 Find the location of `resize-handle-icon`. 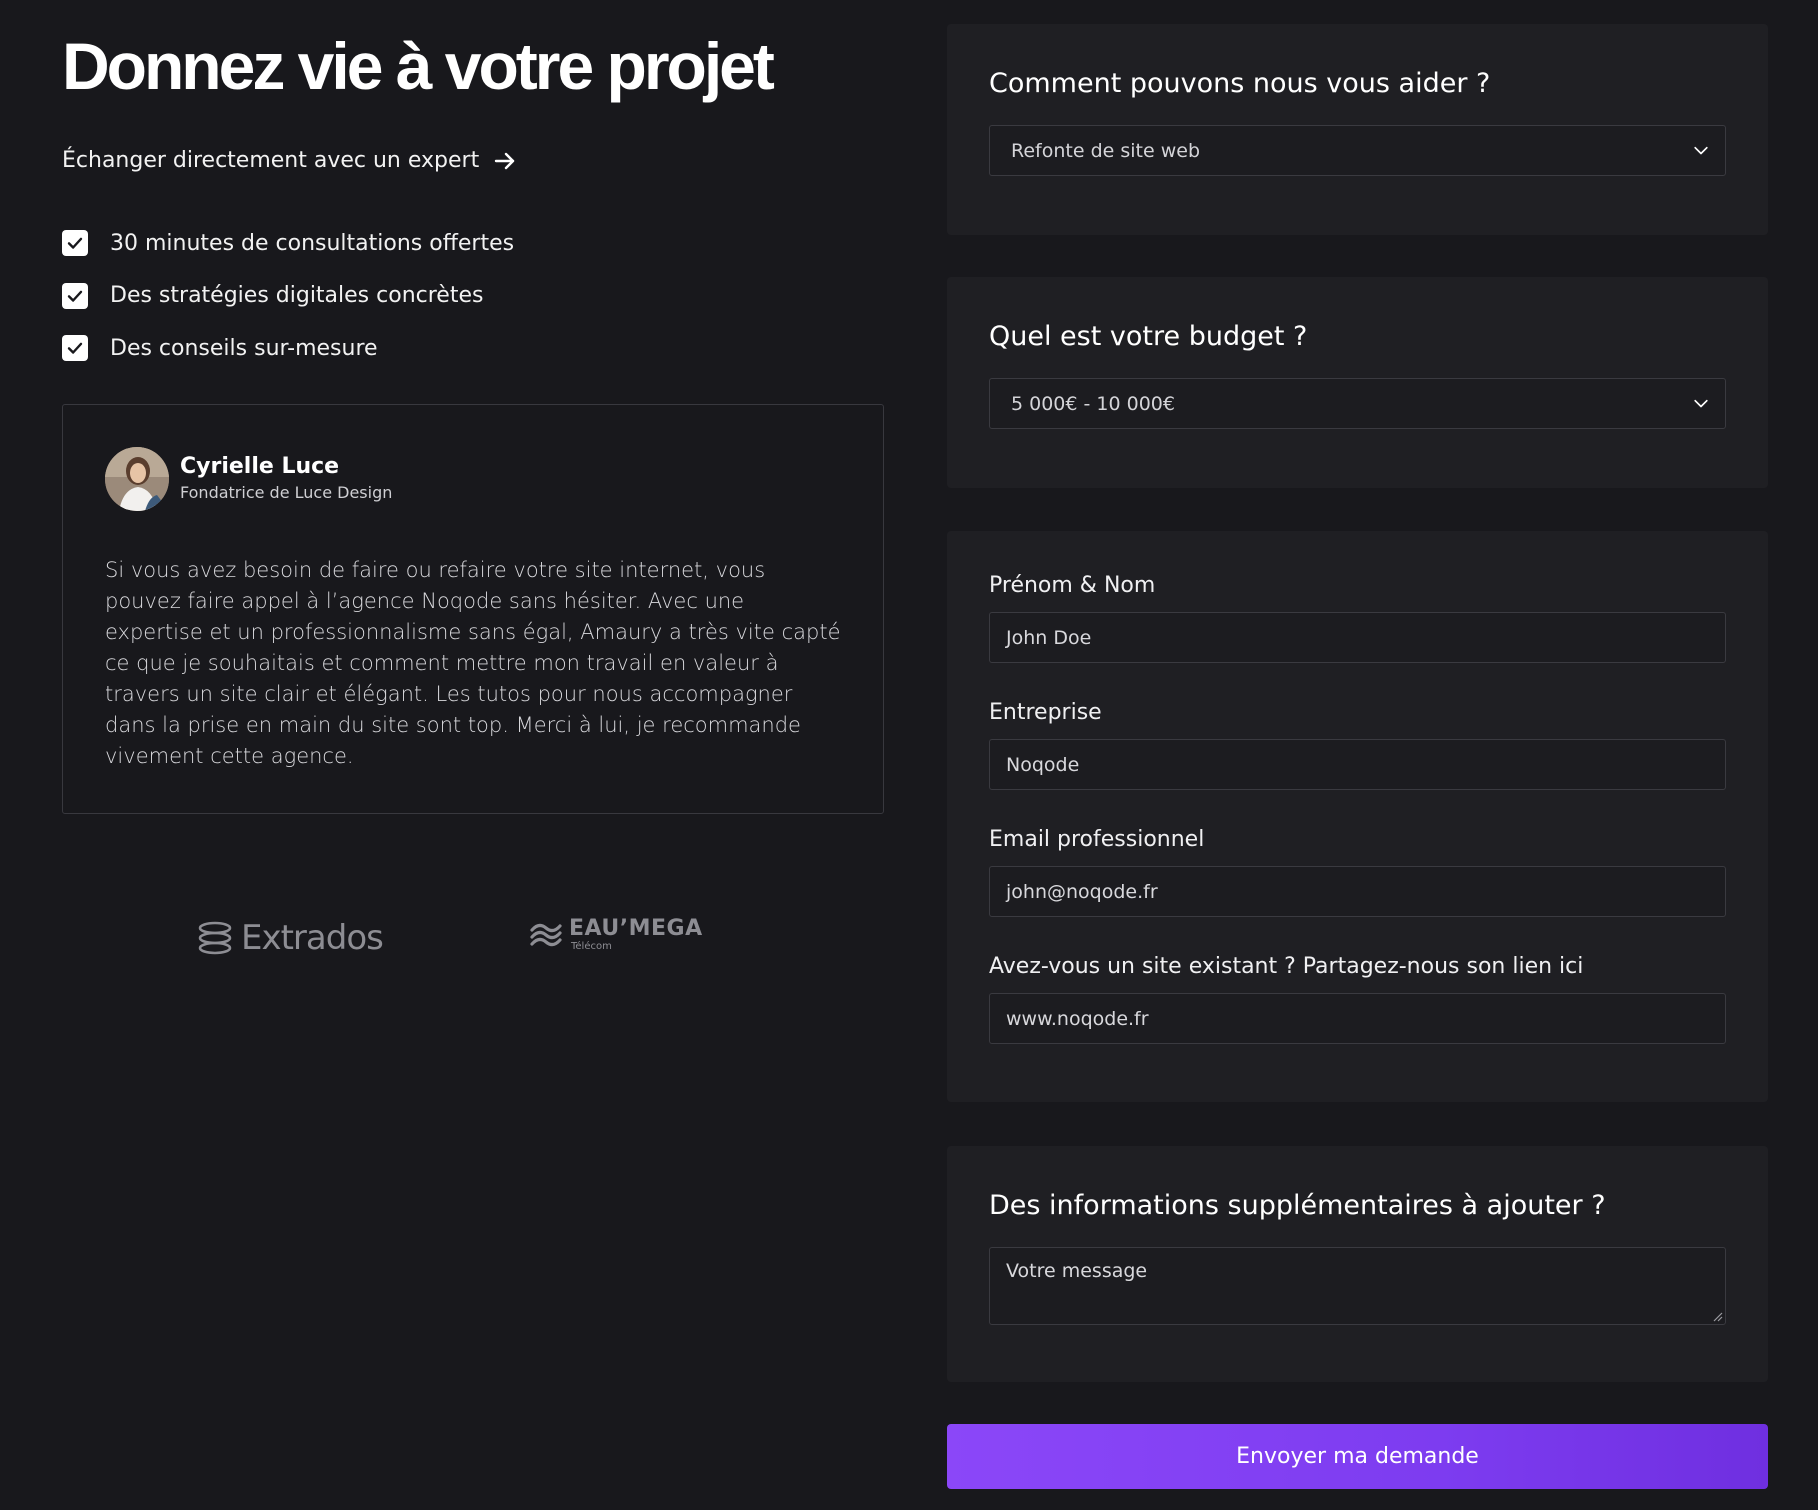

resize-handle-icon is located at coordinates (1717, 1316).